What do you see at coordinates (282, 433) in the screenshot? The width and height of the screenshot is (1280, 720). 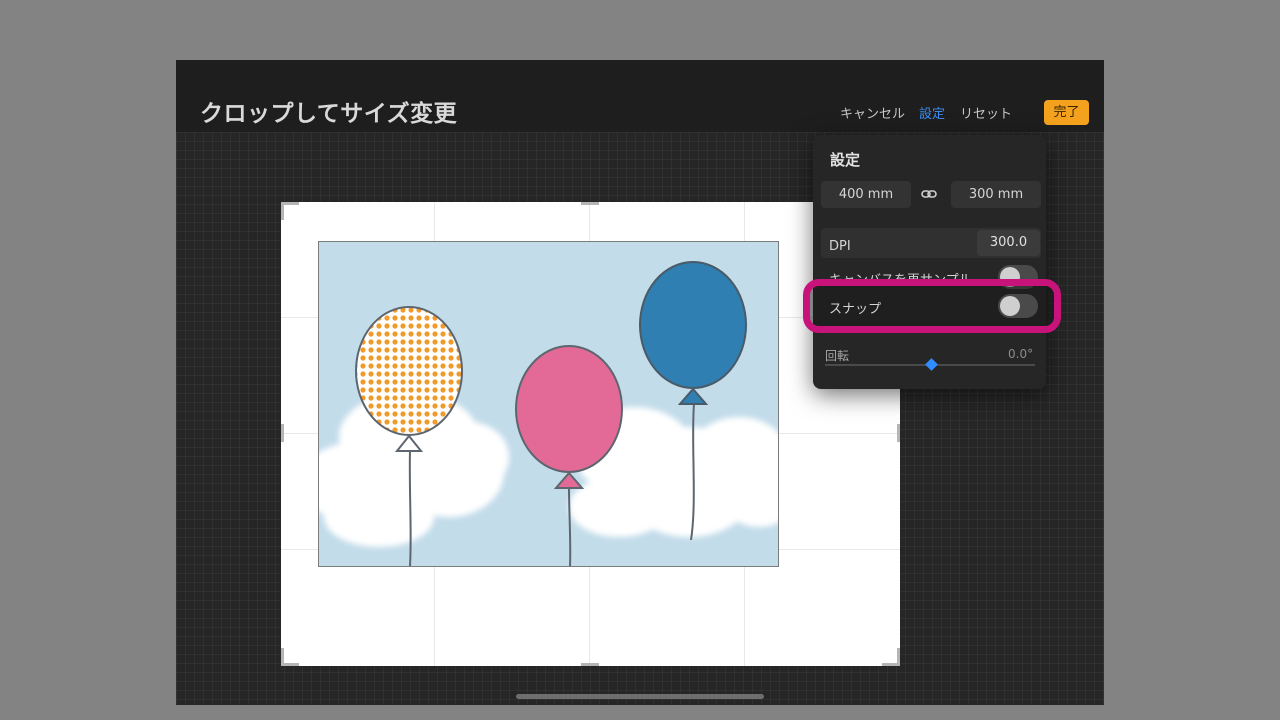 I see `crop-handle-left` at bounding box center [282, 433].